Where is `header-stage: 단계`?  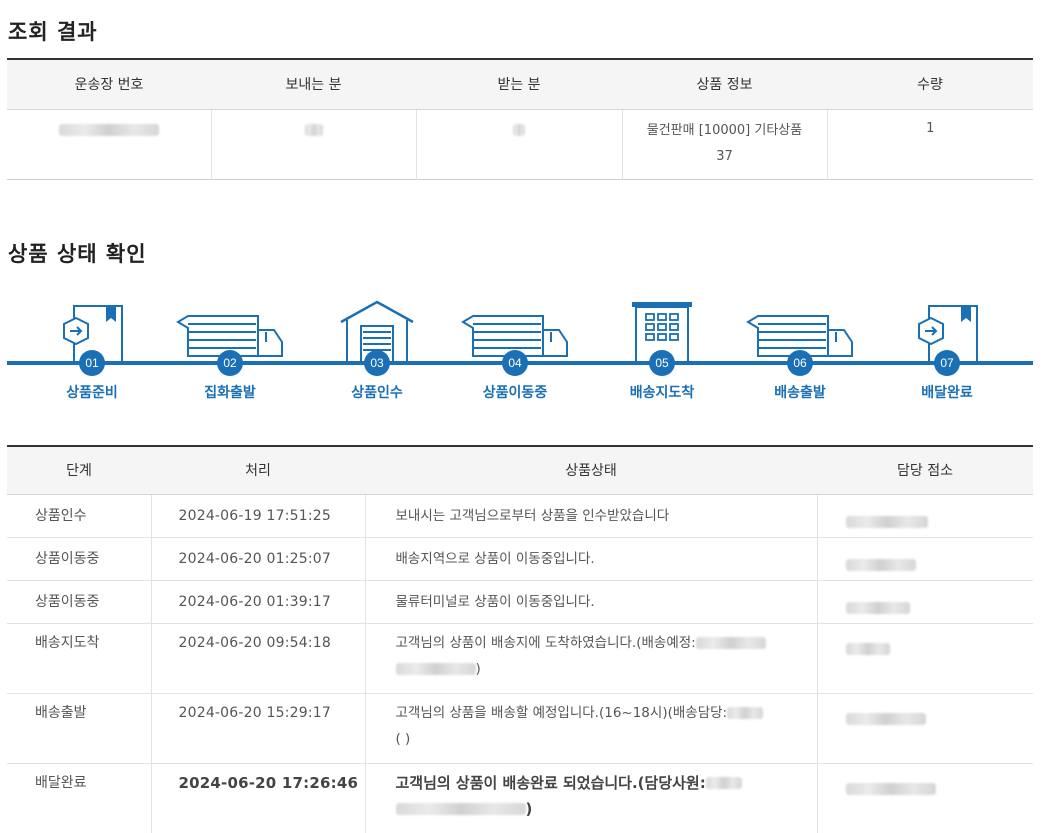 header-stage: 단계 is located at coordinates (79, 470).